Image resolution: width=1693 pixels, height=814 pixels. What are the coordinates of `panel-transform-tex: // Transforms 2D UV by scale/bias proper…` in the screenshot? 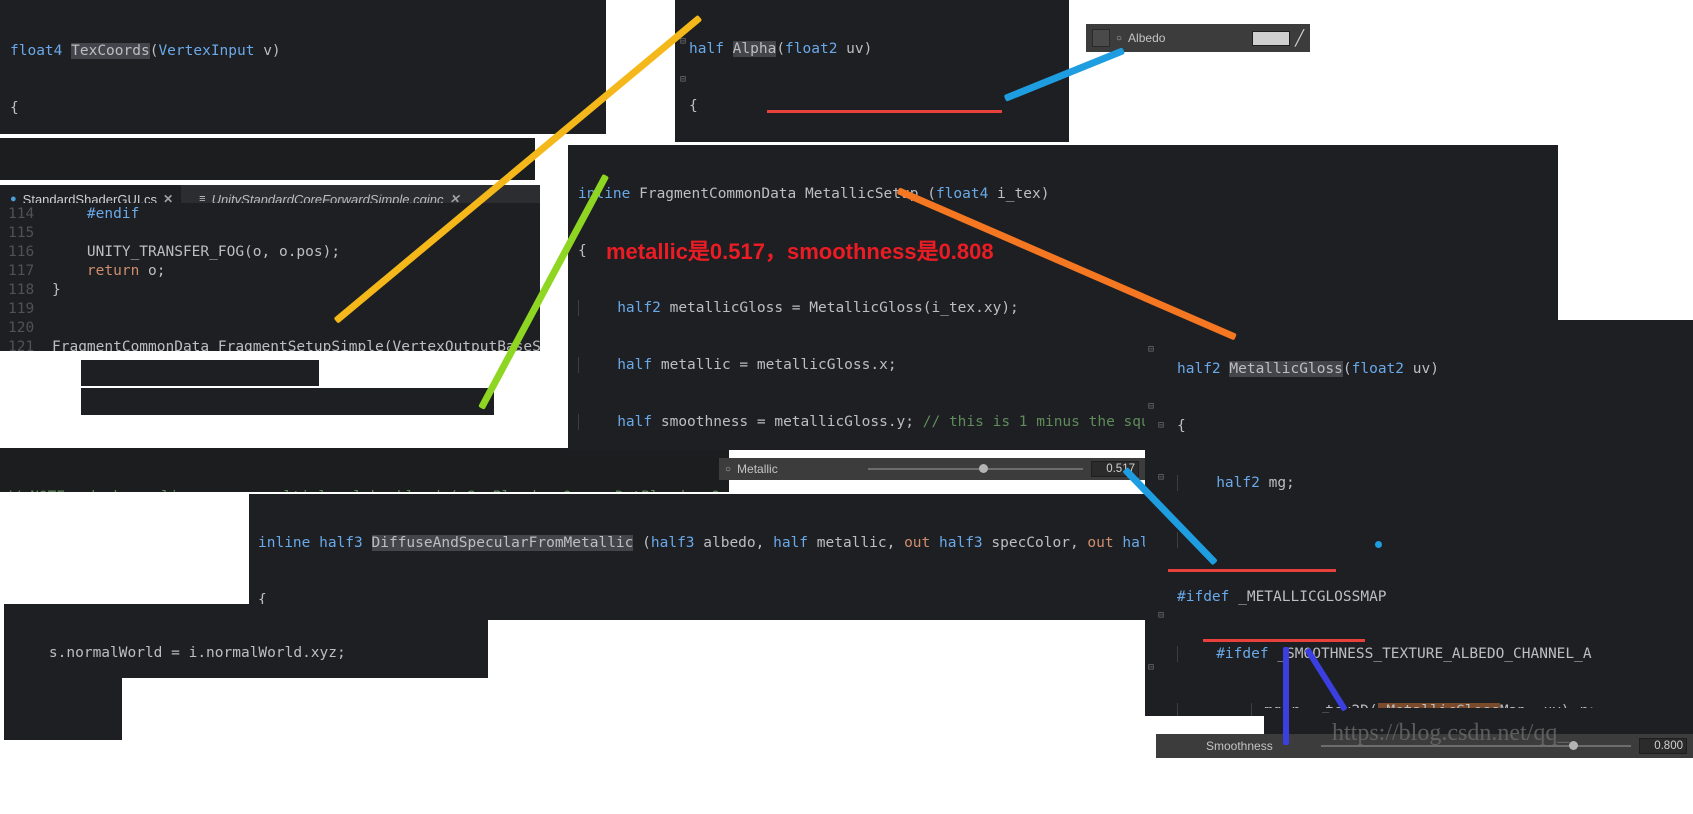 It's located at (267, 159).